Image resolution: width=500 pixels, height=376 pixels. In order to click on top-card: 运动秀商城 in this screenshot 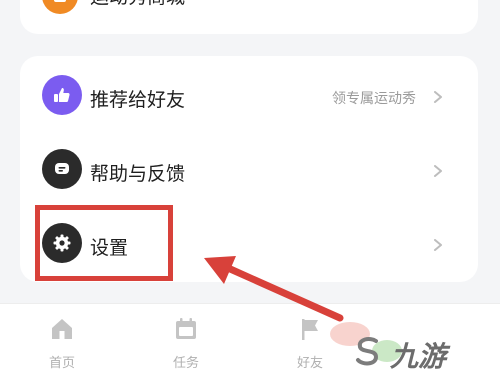, I will do `click(249, 17)`.